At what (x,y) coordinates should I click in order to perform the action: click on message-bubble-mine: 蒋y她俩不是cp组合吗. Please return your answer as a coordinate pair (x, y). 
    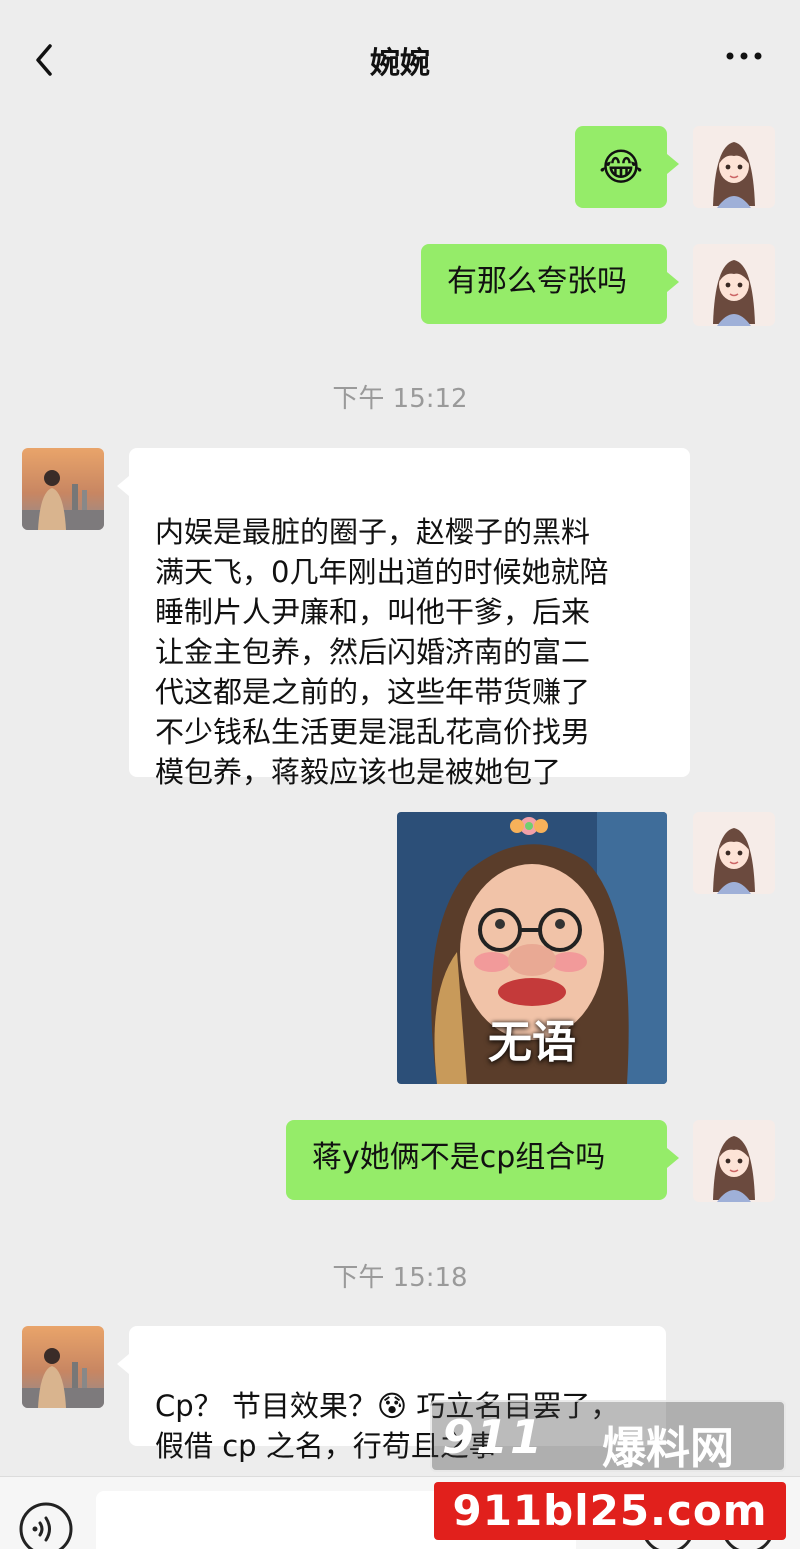
    Looking at the image, I should click on (482, 1160).